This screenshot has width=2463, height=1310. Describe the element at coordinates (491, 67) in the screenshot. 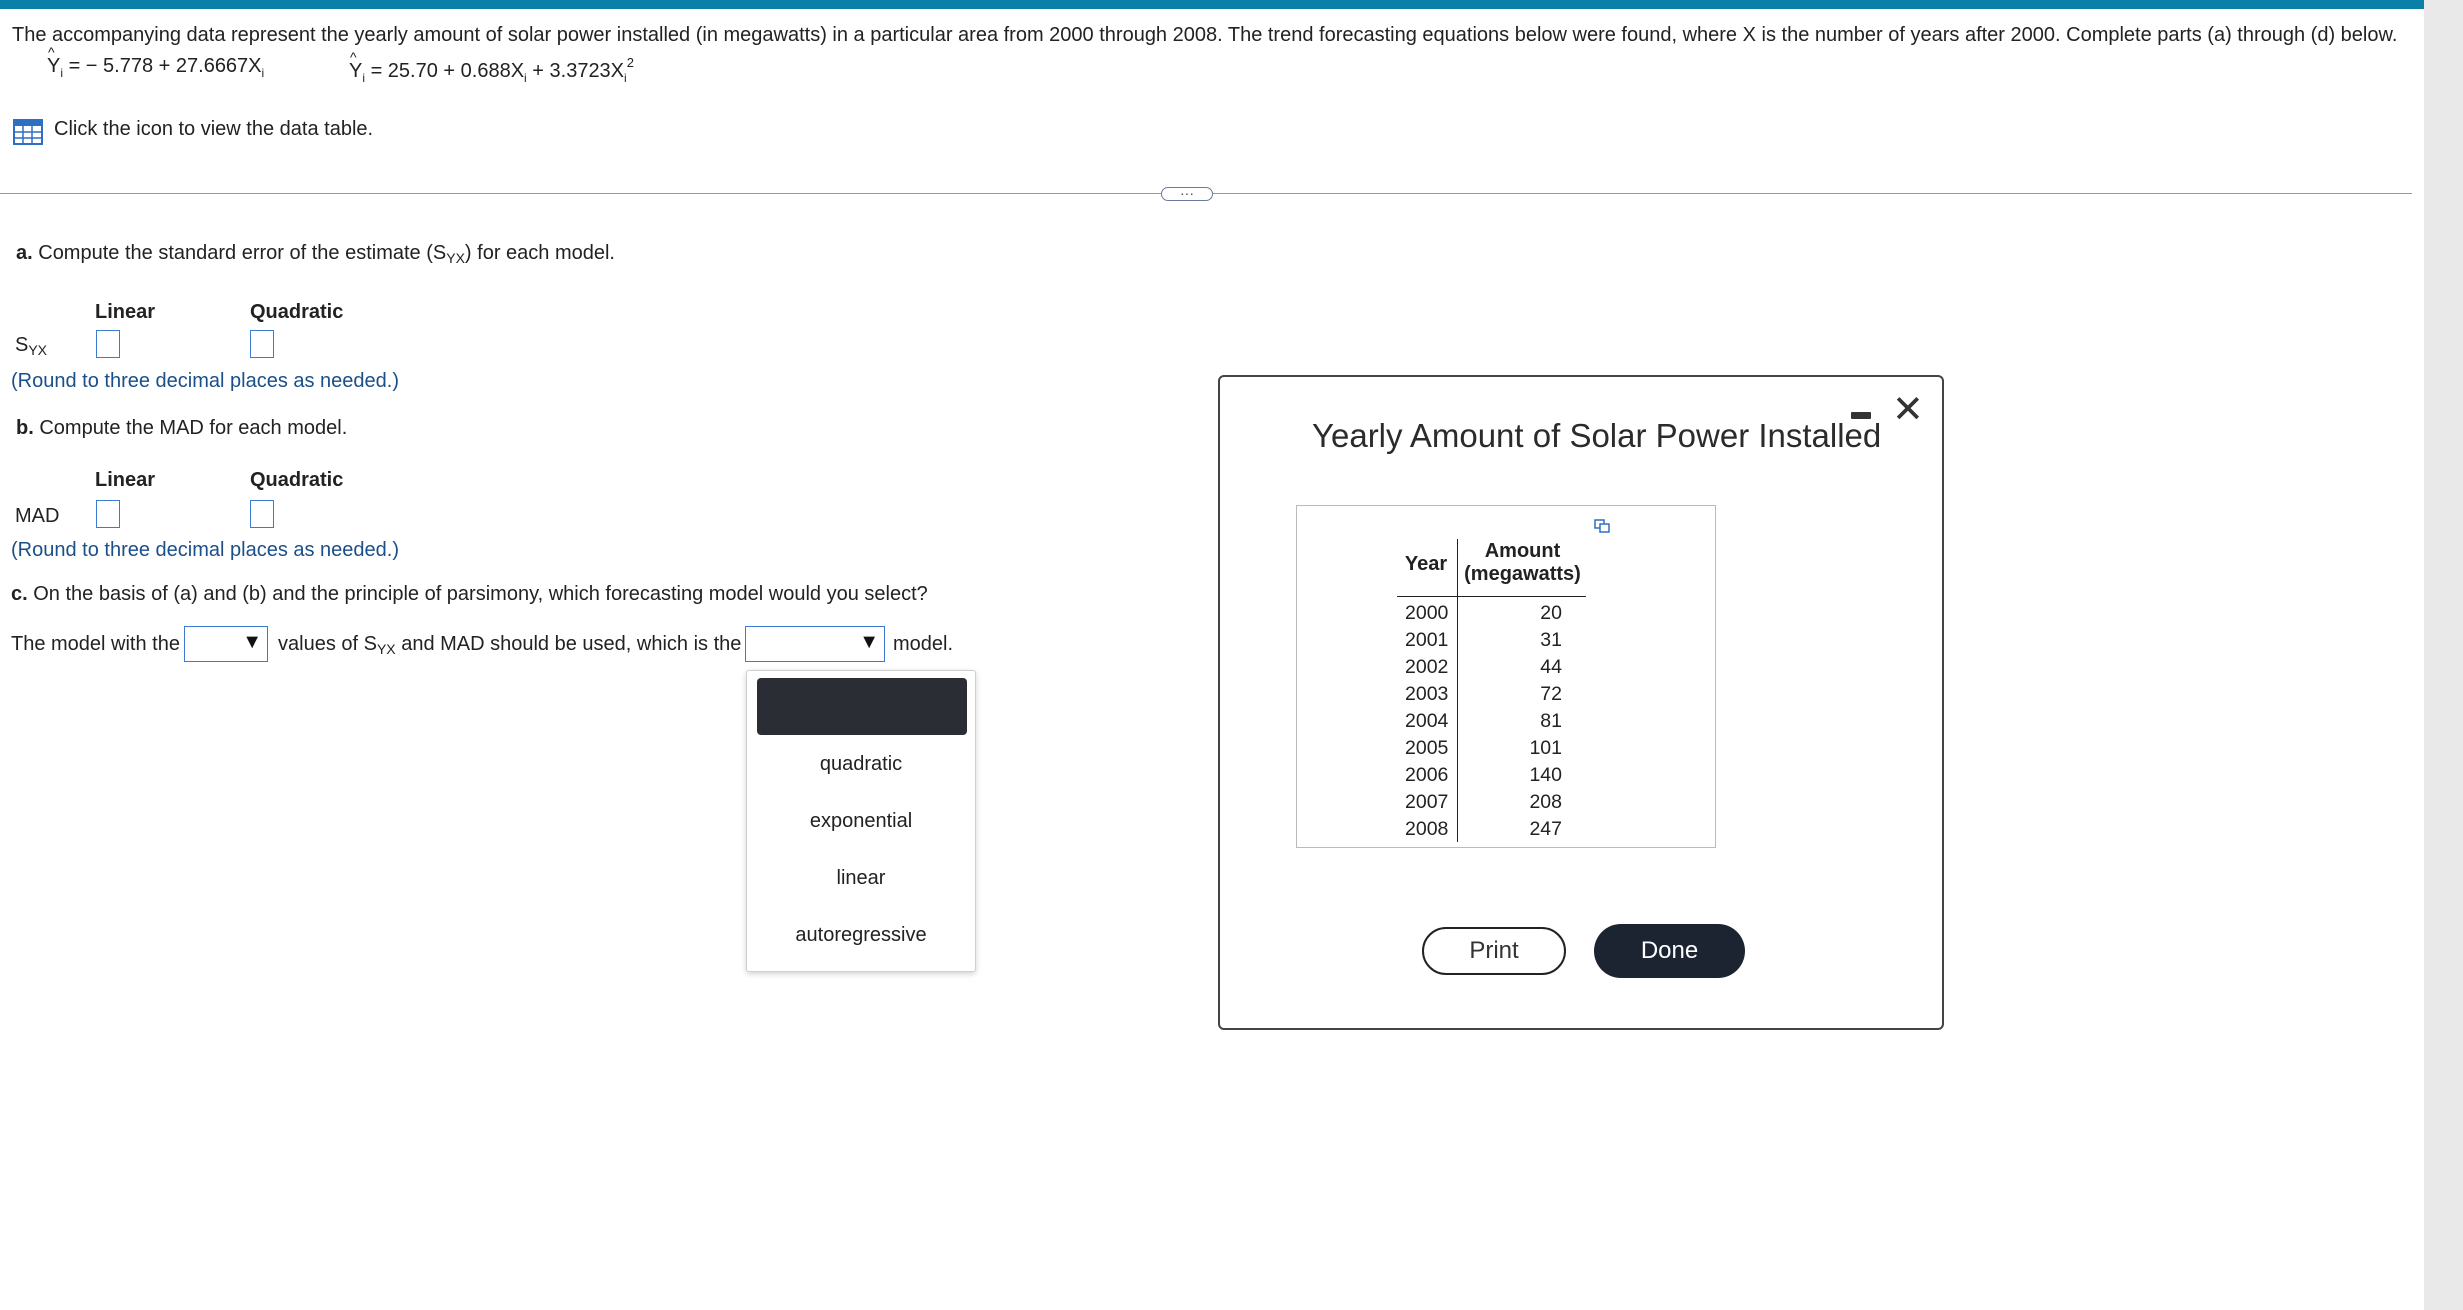

I see `quadratic-trend-equation: Yi = 25.70 + 0.688Xi + 3.3723Xi2` at that location.